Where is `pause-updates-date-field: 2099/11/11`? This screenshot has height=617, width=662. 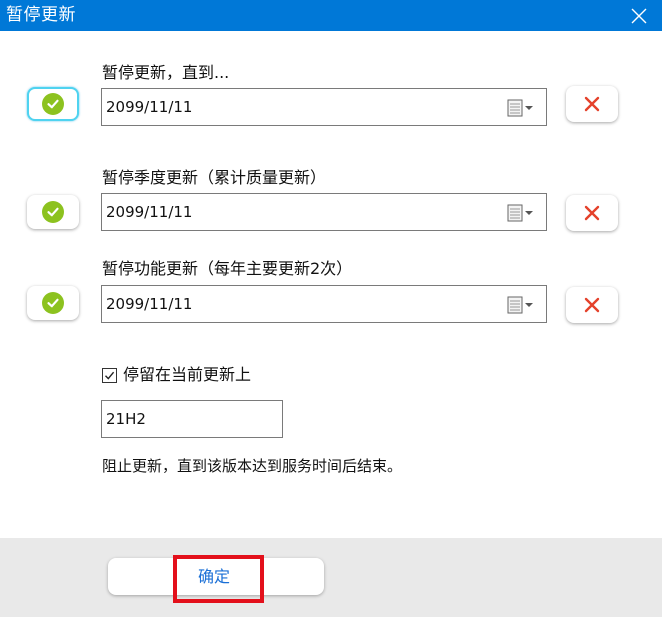
pause-updates-date-field: 2099/11/11 is located at coordinates (324, 107).